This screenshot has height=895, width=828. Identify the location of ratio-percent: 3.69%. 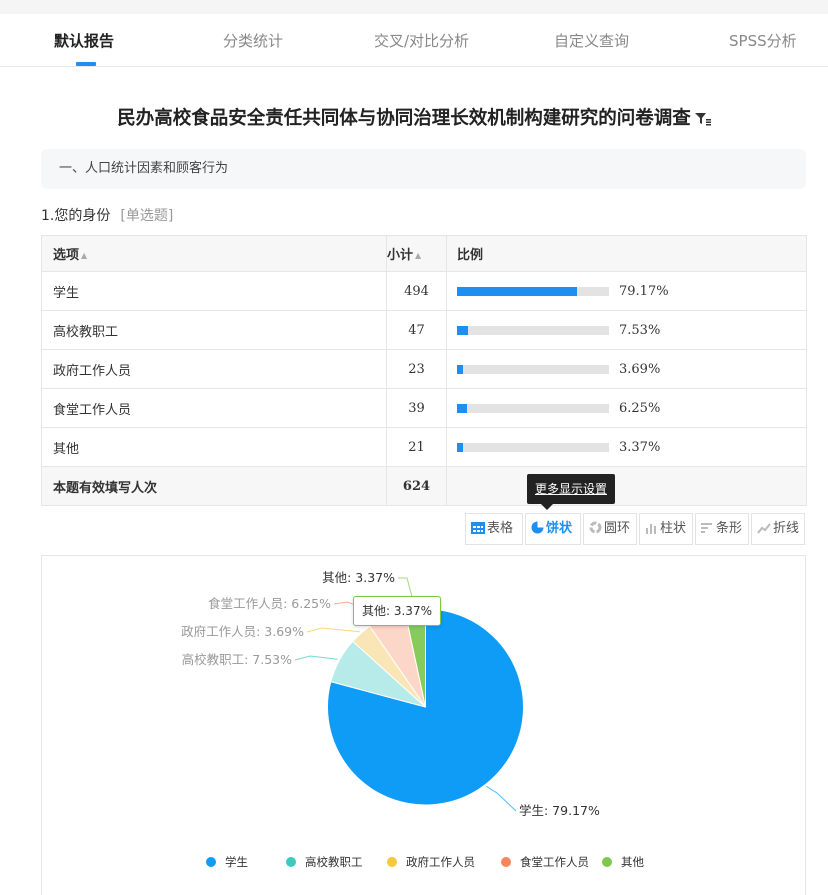
(640, 369).